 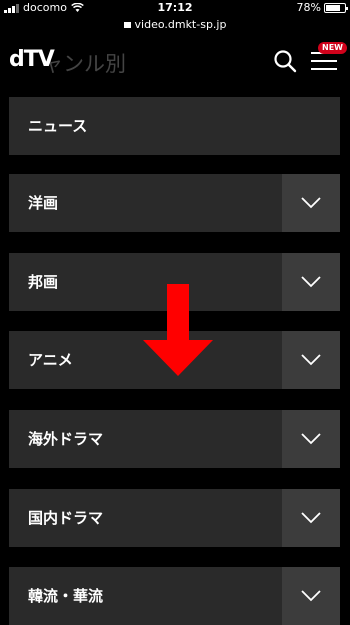 I want to click on status-bar: docomo 17:12 78%, so click(x=175, y=8).